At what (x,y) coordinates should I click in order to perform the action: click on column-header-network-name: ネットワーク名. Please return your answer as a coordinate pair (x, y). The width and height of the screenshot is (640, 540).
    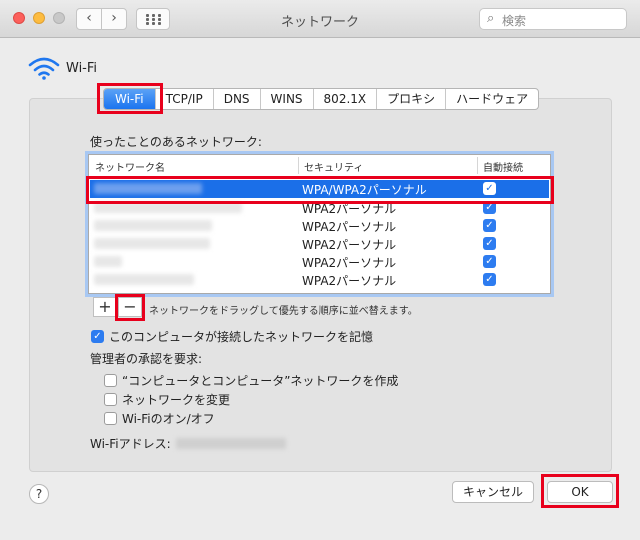
    Looking at the image, I should click on (130, 166).